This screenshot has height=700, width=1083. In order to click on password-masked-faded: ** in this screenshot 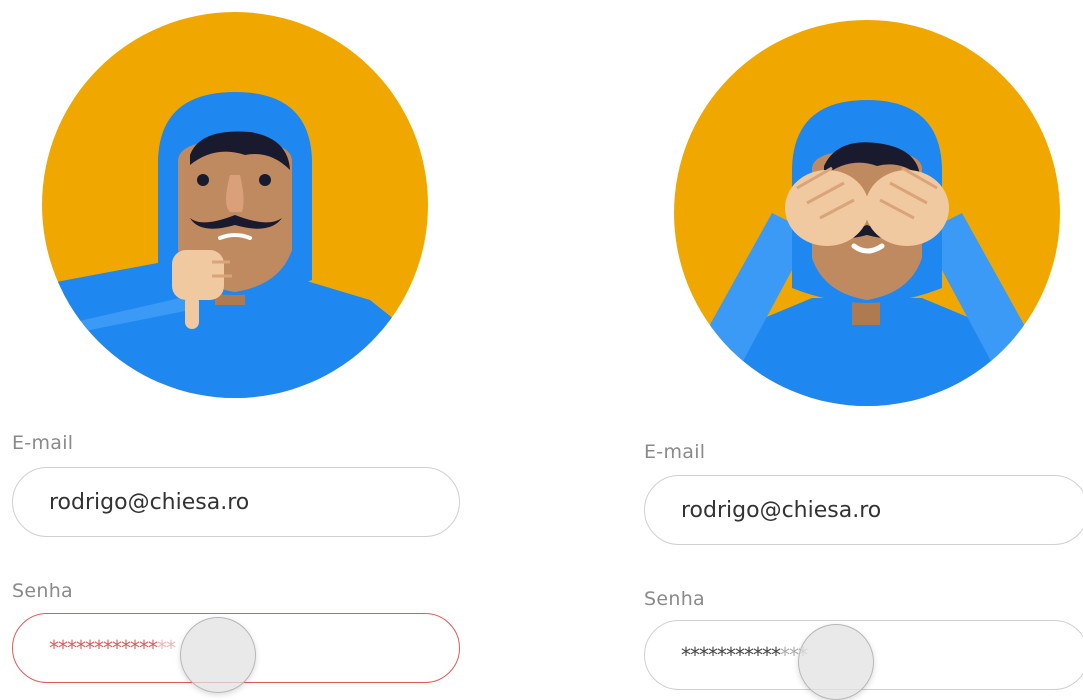, I will do `click(166, 648)`.